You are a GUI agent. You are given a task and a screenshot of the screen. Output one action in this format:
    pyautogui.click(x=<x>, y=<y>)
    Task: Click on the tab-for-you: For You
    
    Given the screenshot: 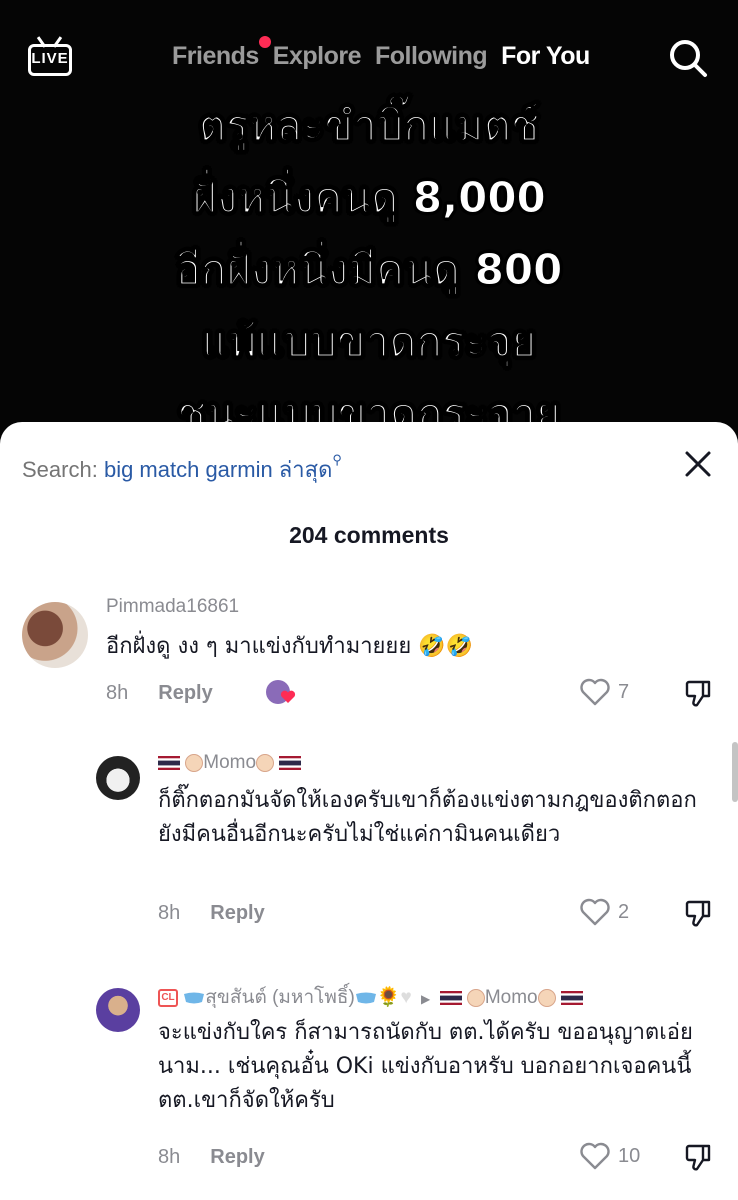 What is the action you would take?
    pyautogui.click(x=545, y=56)
    